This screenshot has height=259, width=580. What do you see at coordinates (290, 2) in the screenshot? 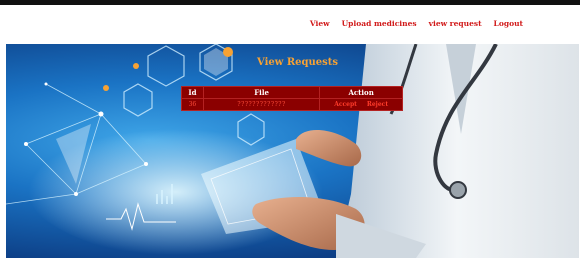
I see `top-bar` at bounding box center [290, 2].